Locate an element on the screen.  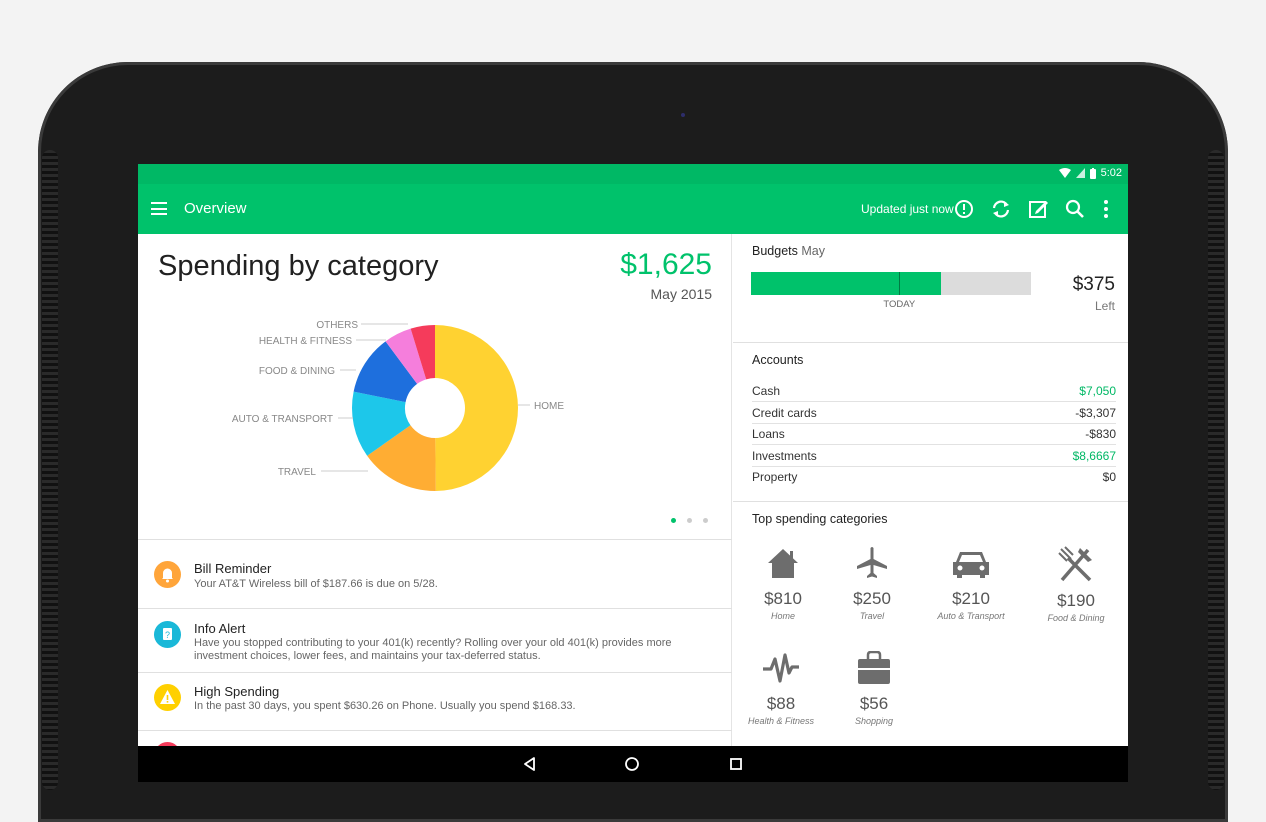
pie-label: TRAVEL is located at coordinates (297, 472).